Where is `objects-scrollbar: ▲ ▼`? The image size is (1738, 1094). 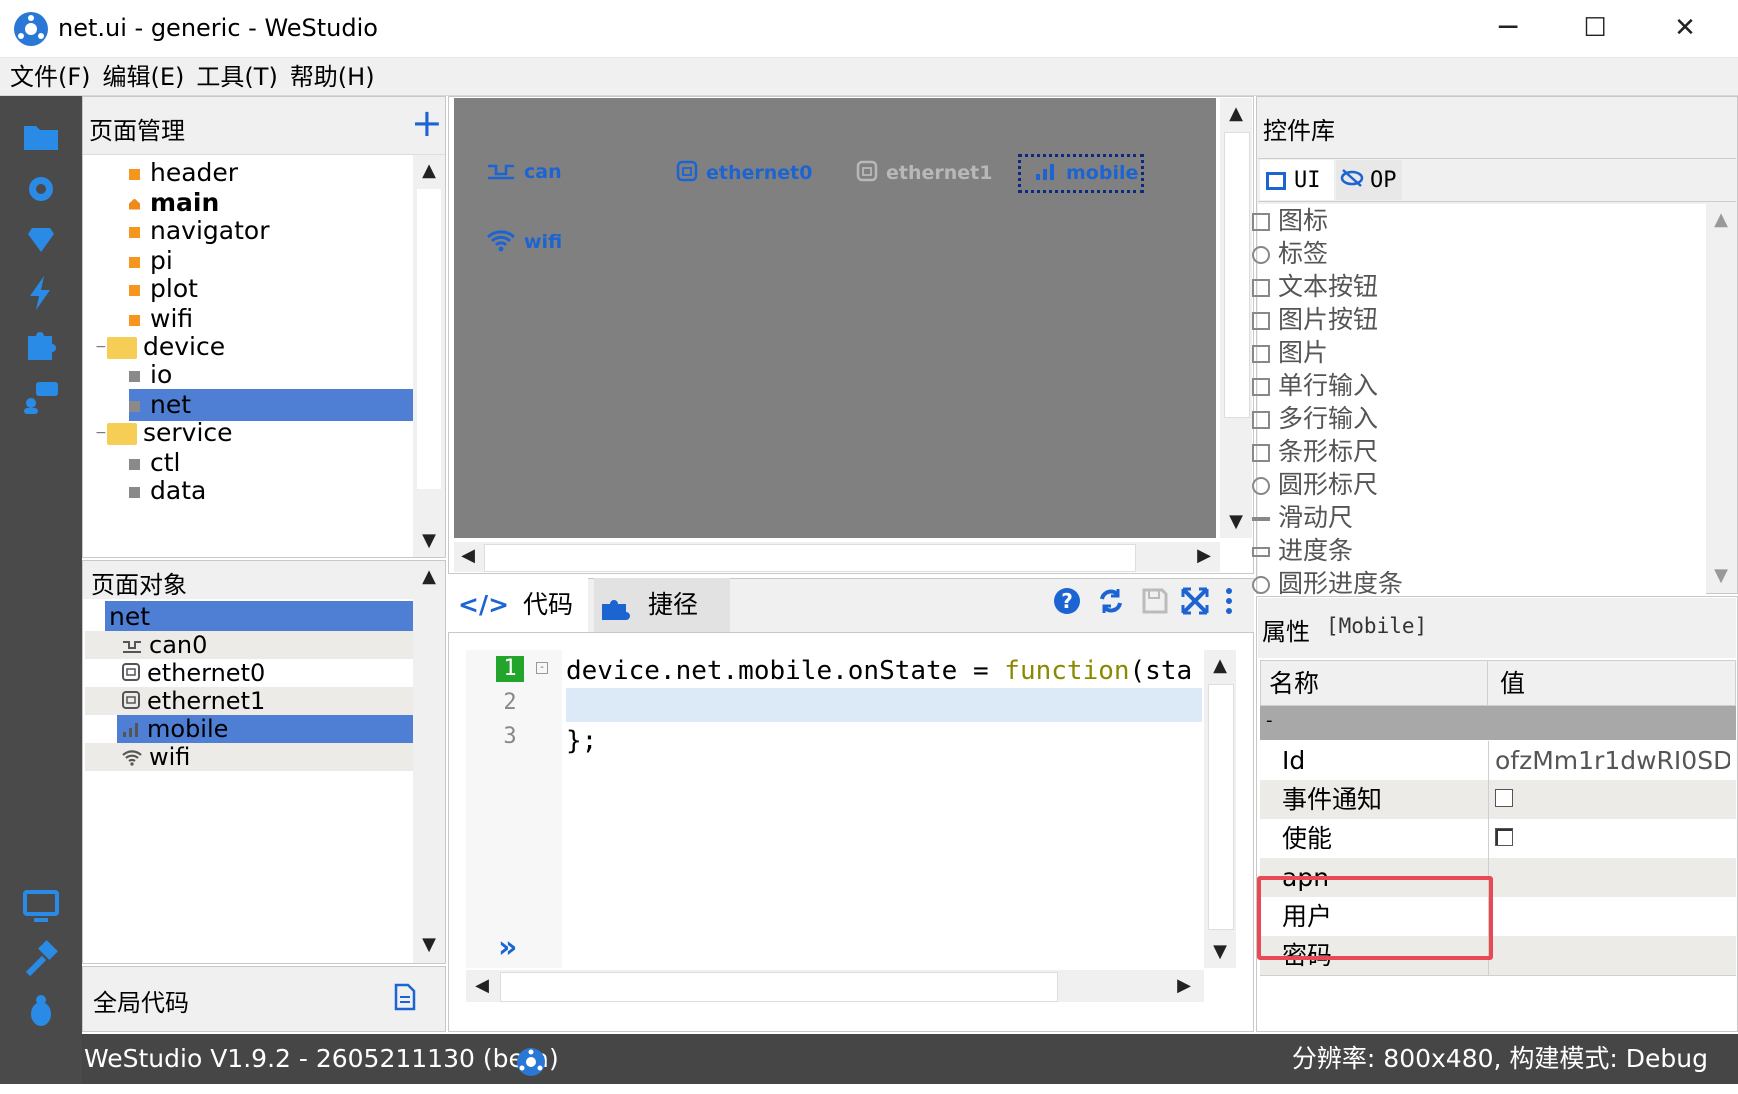 objects-scrollbar: ▲ ▼ is located at coordinates (429, 762).